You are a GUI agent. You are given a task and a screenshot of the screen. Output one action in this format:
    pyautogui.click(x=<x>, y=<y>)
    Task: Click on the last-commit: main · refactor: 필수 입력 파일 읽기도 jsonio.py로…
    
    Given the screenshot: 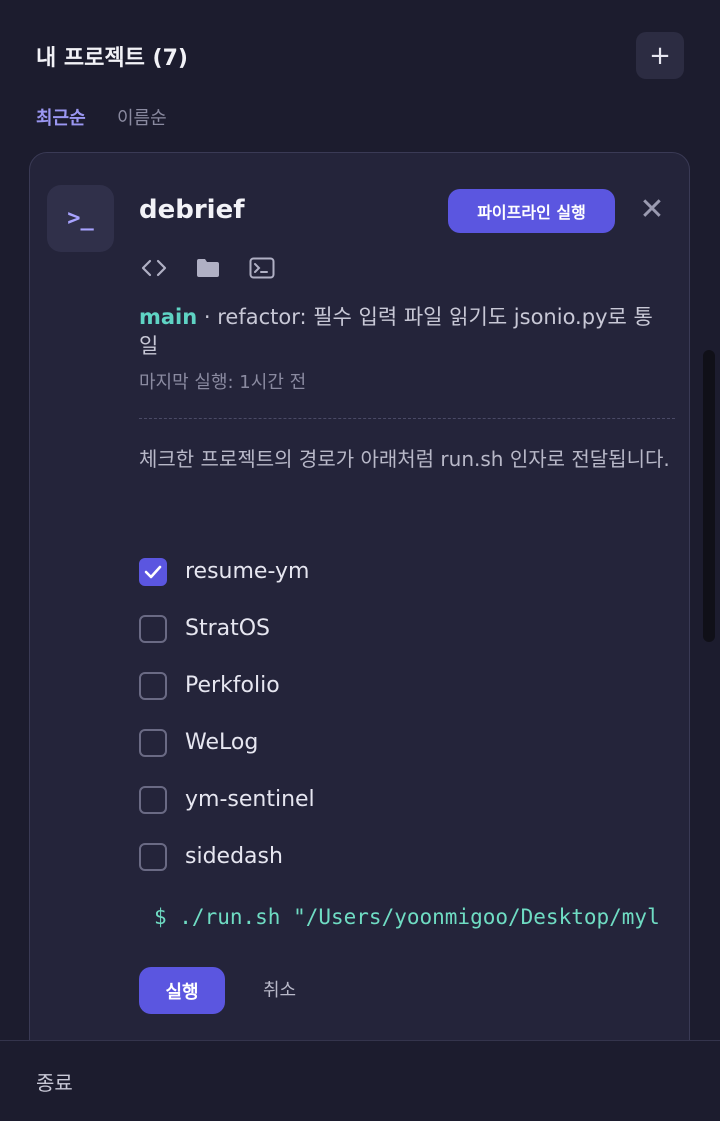 What is the action you would take?
    pyautogui.click(x=404, y=332)
    